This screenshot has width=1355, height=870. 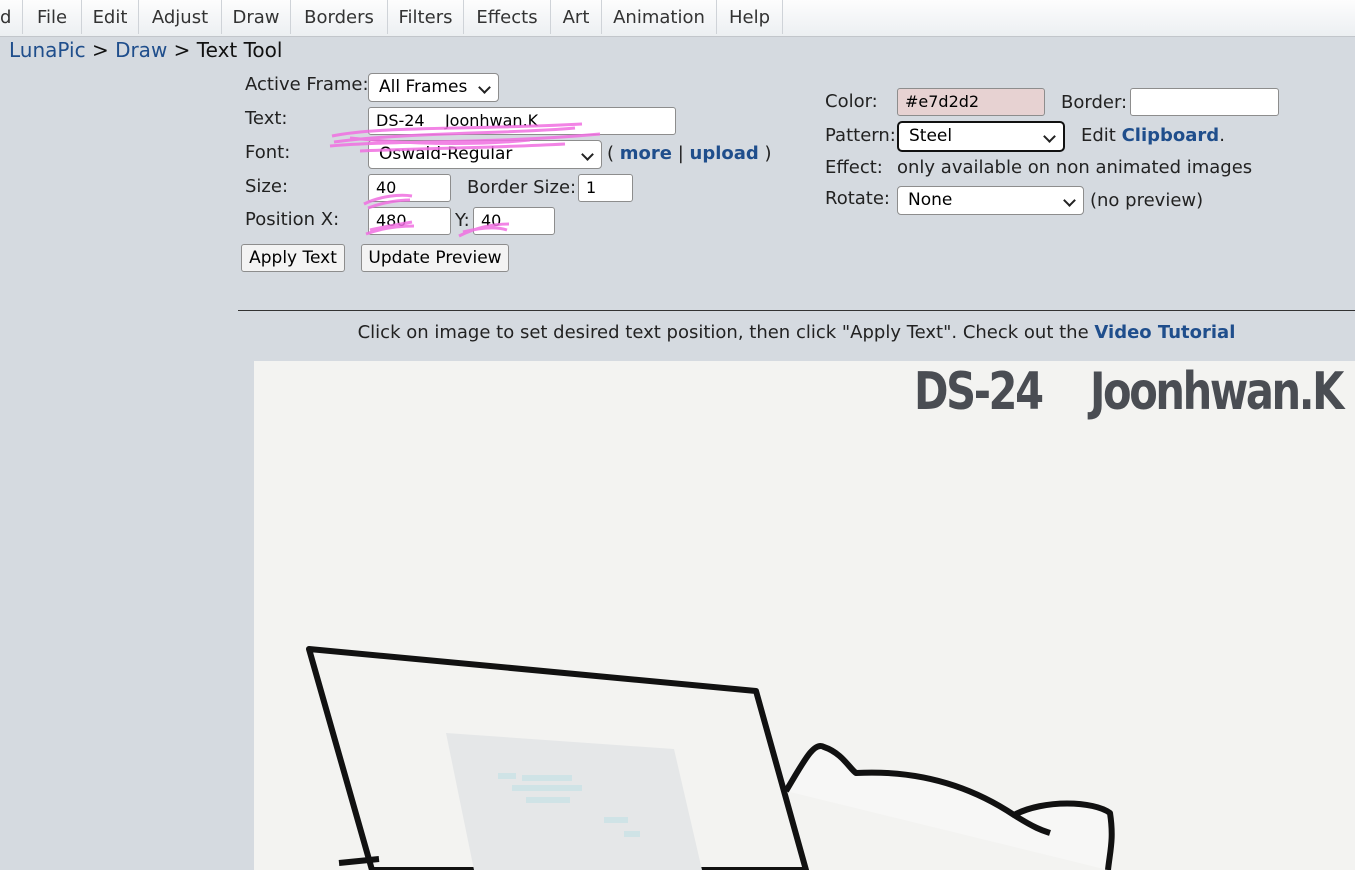 I want to click on menu-item-help: Help, so click(x=750, y=17).